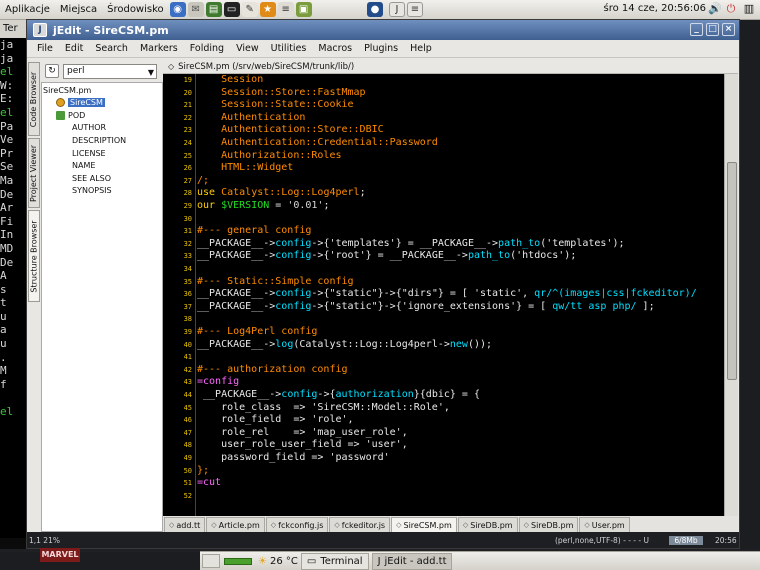  Describe the element at coordinates (213, 9) in the screenshot. I see `file-manager-launcher-icon: ▤` at that location.